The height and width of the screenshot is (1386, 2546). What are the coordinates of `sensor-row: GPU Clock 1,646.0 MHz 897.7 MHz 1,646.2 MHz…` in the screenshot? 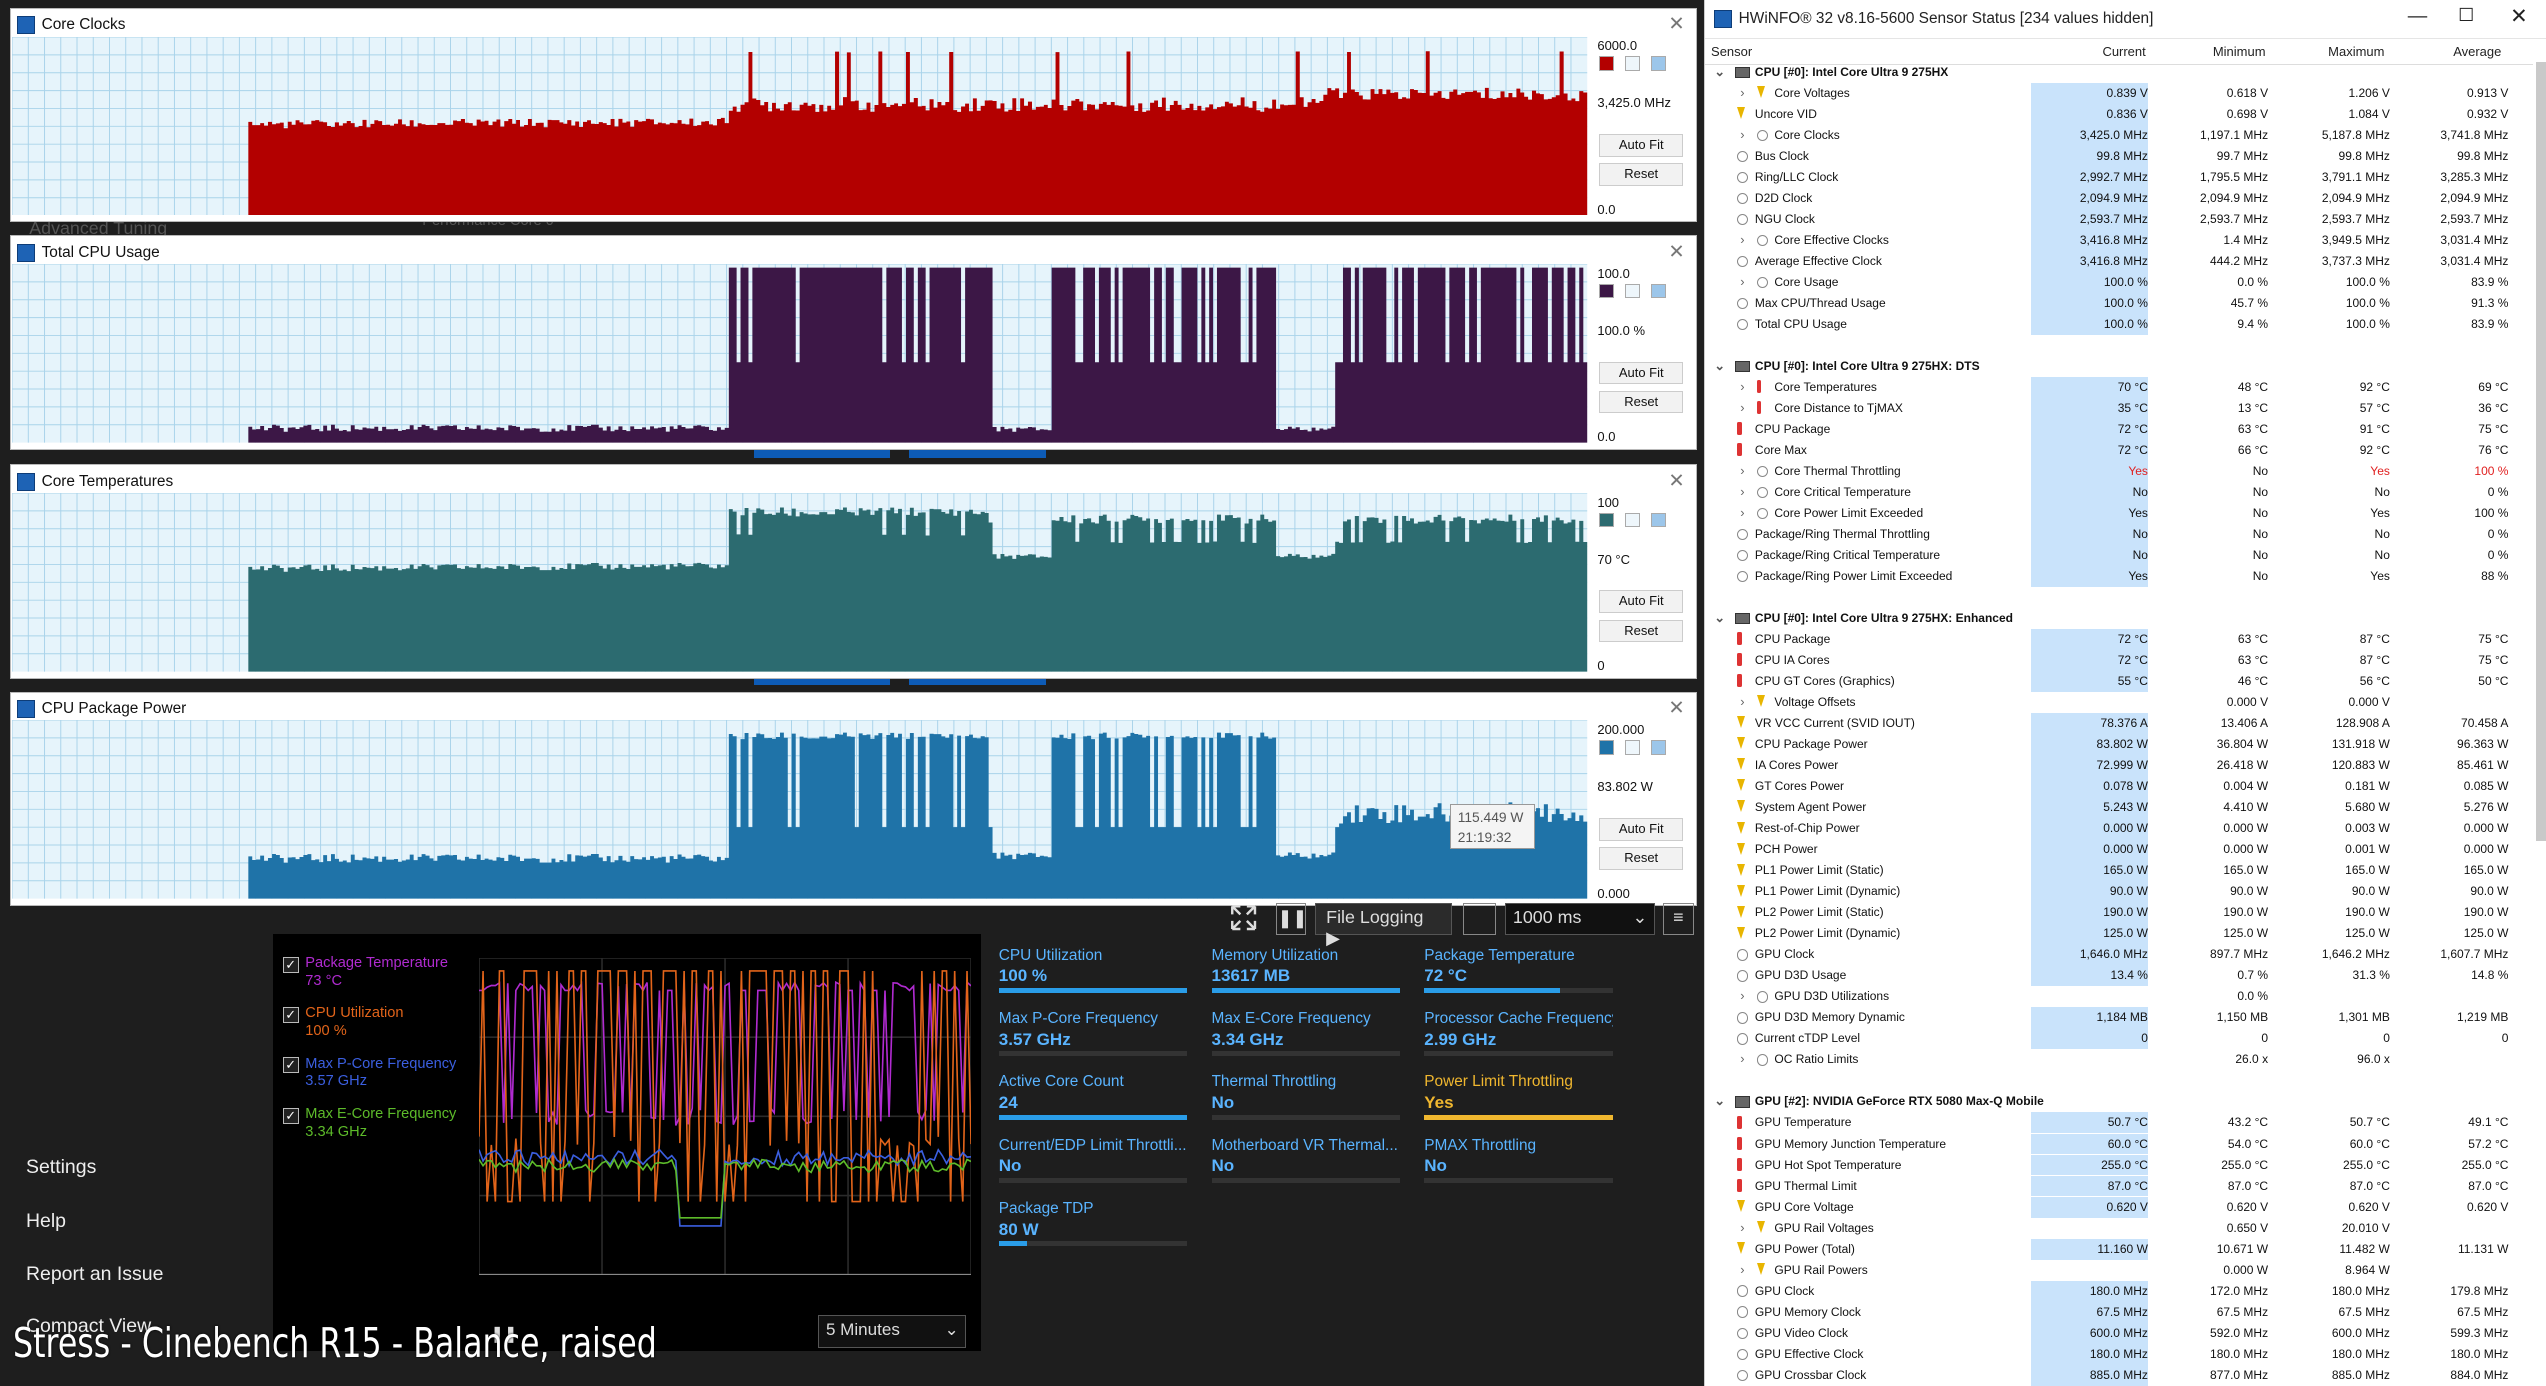 It's located at (2119, 955).